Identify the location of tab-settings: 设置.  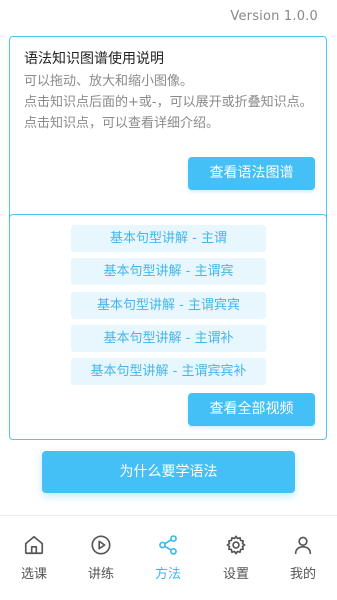
(236, 562).